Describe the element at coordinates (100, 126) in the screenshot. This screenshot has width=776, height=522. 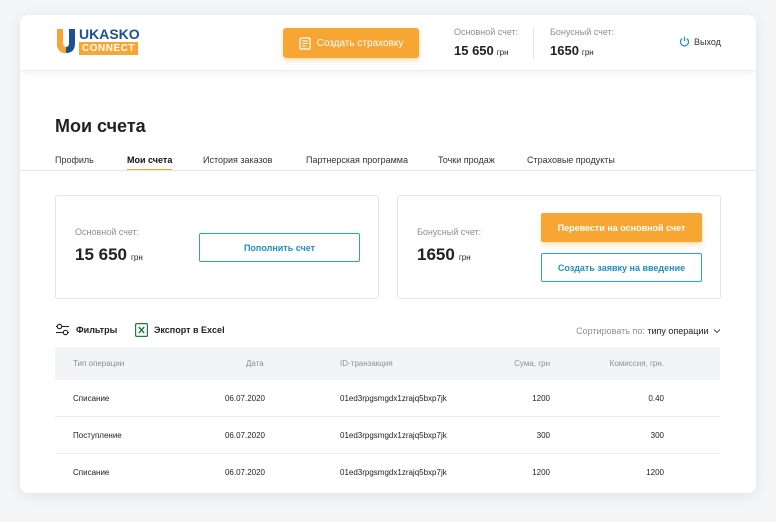
I see `page-title: Мои счета` at that location.